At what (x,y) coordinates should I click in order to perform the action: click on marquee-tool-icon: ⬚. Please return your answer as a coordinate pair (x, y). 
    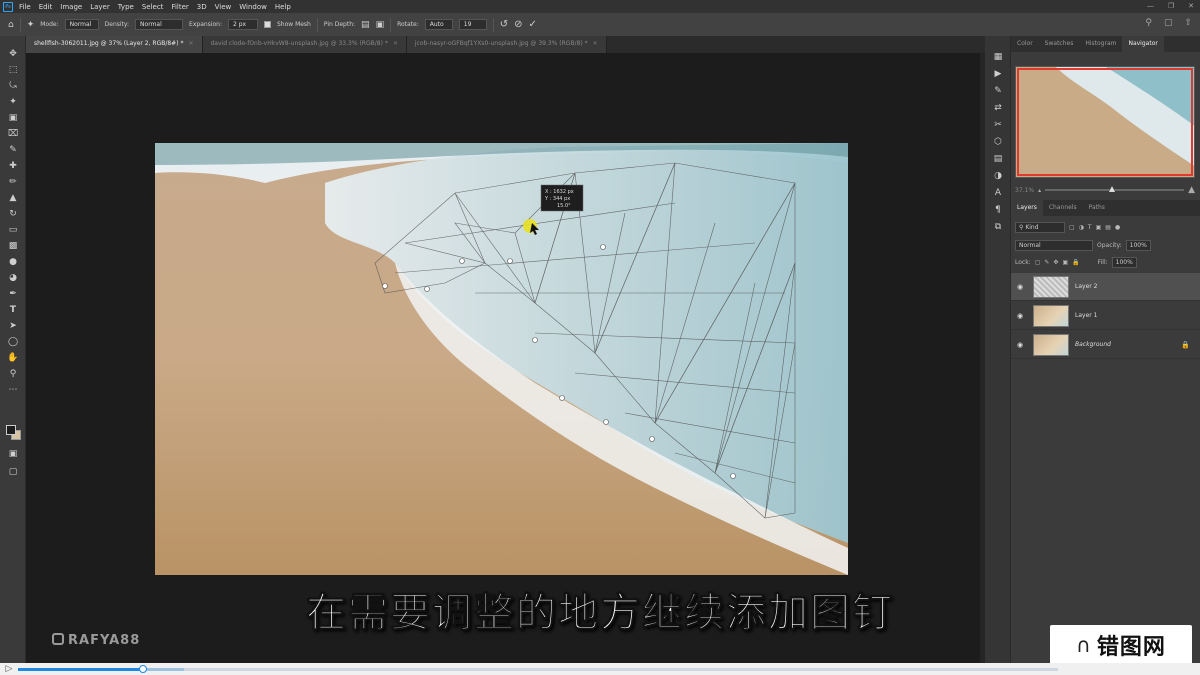
    Looking at the image, I should click on (13, 70).